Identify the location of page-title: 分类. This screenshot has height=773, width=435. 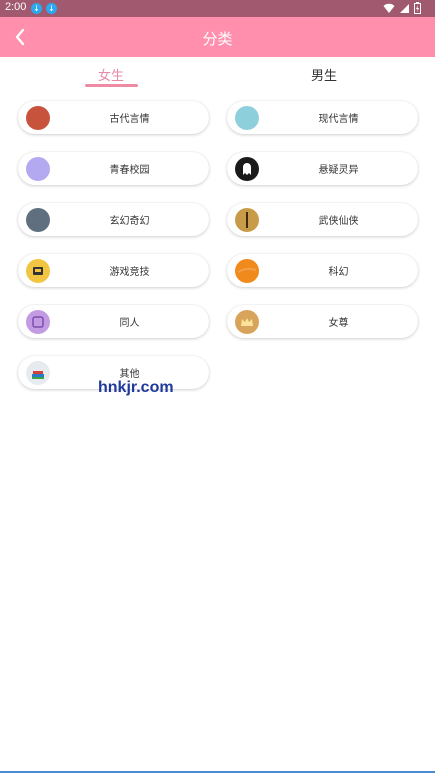
(217, 39).